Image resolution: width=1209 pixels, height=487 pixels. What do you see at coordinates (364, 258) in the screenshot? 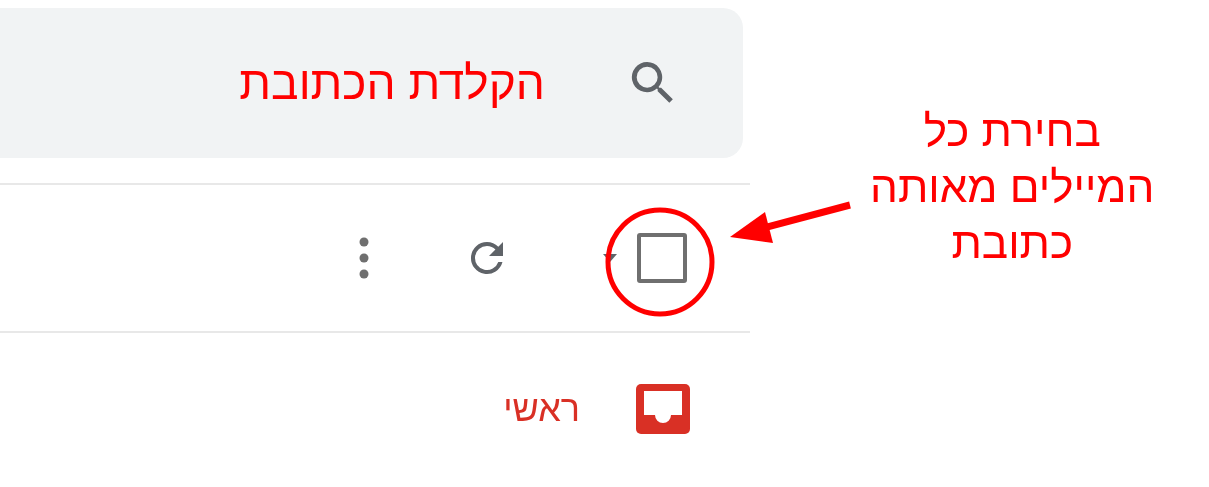
I see `more-icon` at bounding box center [364, 258].